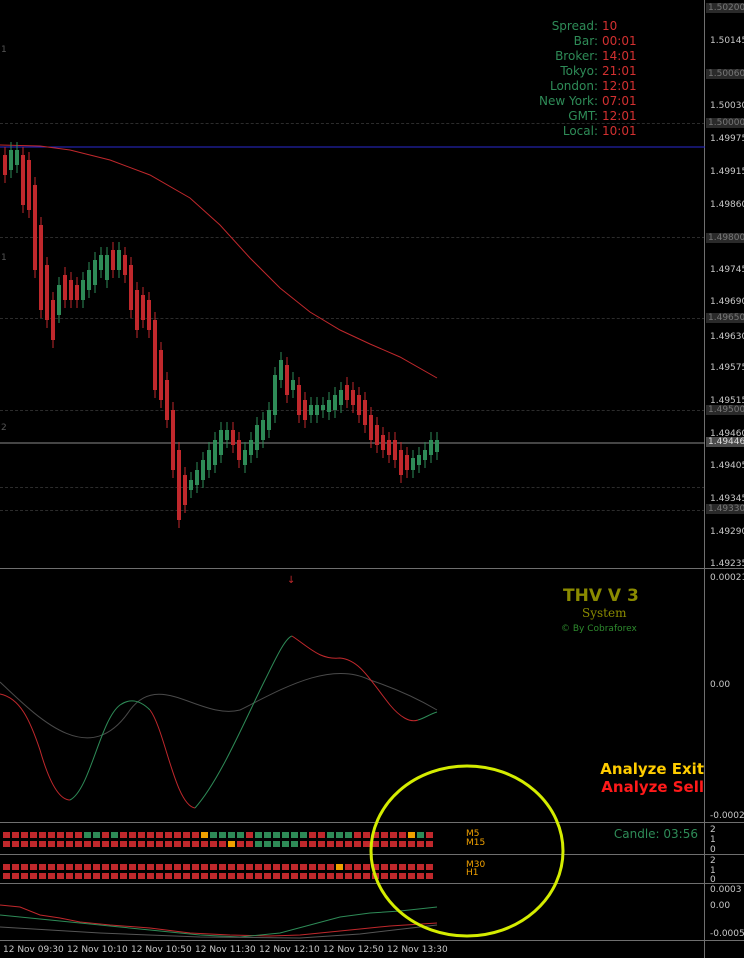 The height and width of the screenshot is (958, 744). I want to click on price-scale-label: 1.49745, so click(727, 270).